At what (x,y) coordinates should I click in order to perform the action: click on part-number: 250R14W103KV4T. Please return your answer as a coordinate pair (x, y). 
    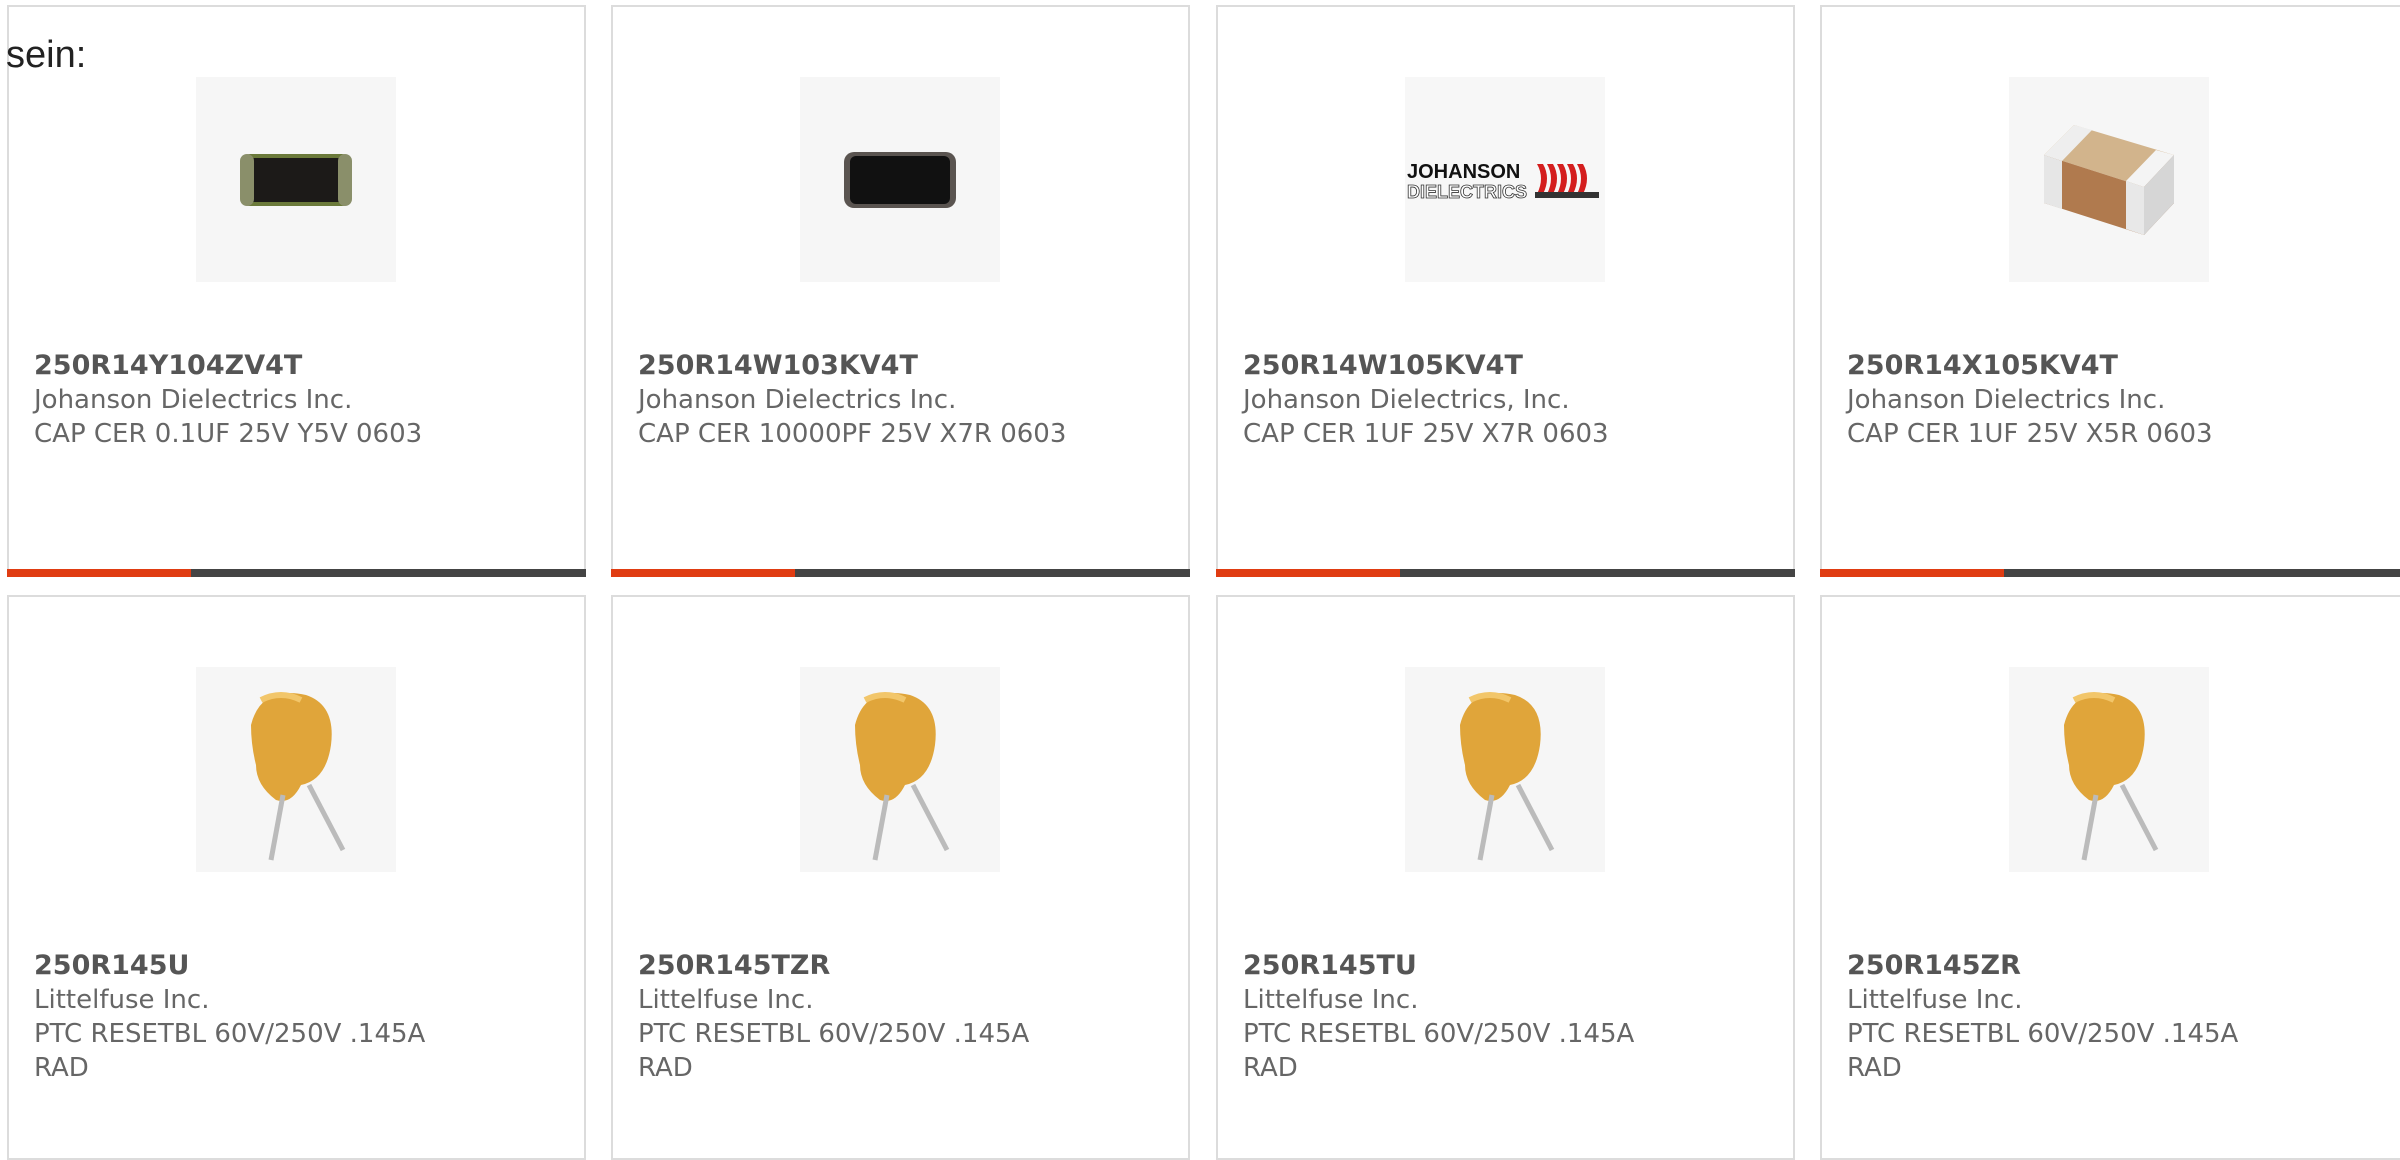
    Looking at the image, I should click on (908, 366).